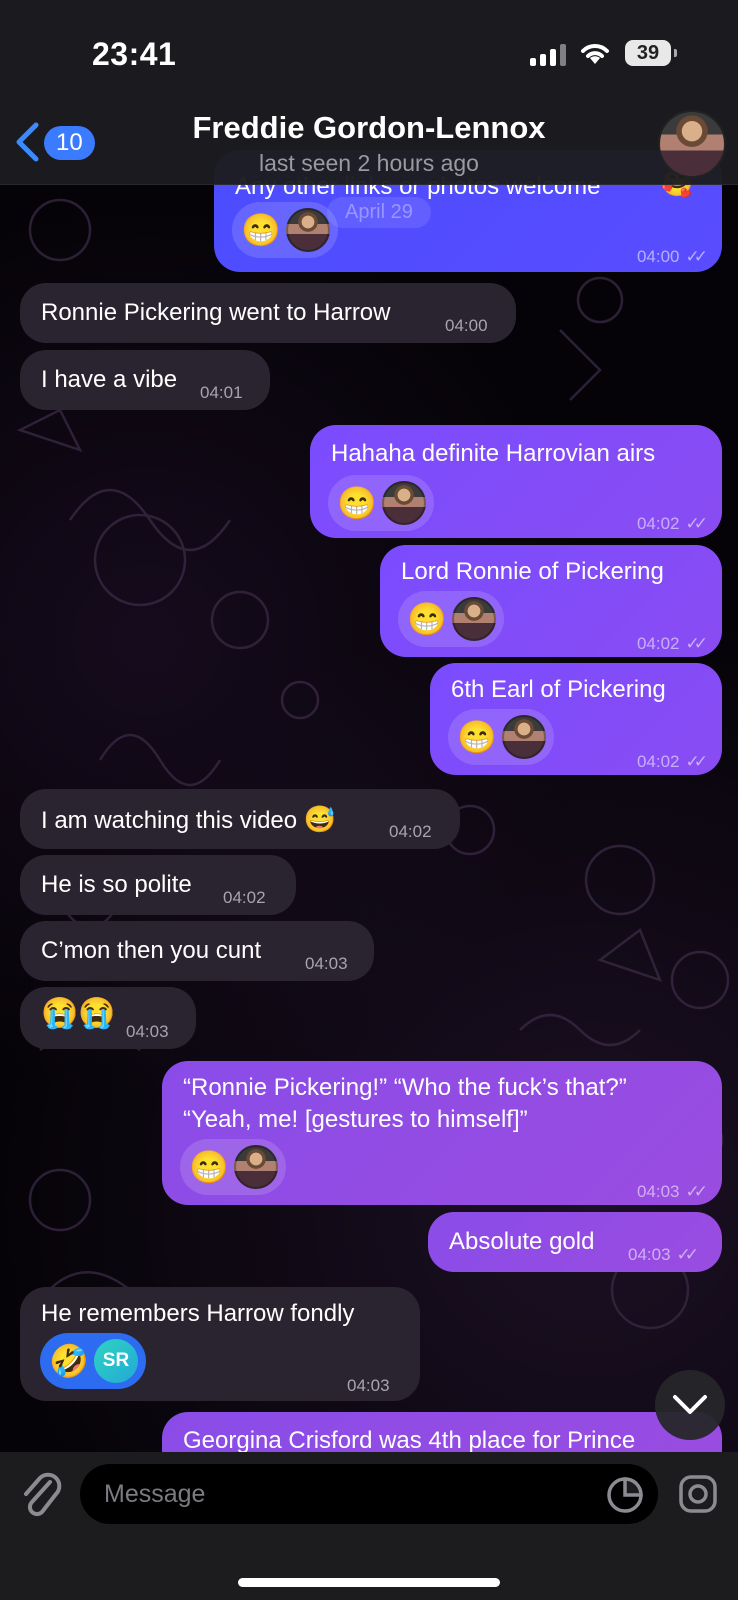 The width and height of the screenshot is (738, 1600). What do you see at coordinates (69, 1361) in the screenshot?
I see `rofl-emoji-reaction: 🤣` at bounding box center [69, 1361].